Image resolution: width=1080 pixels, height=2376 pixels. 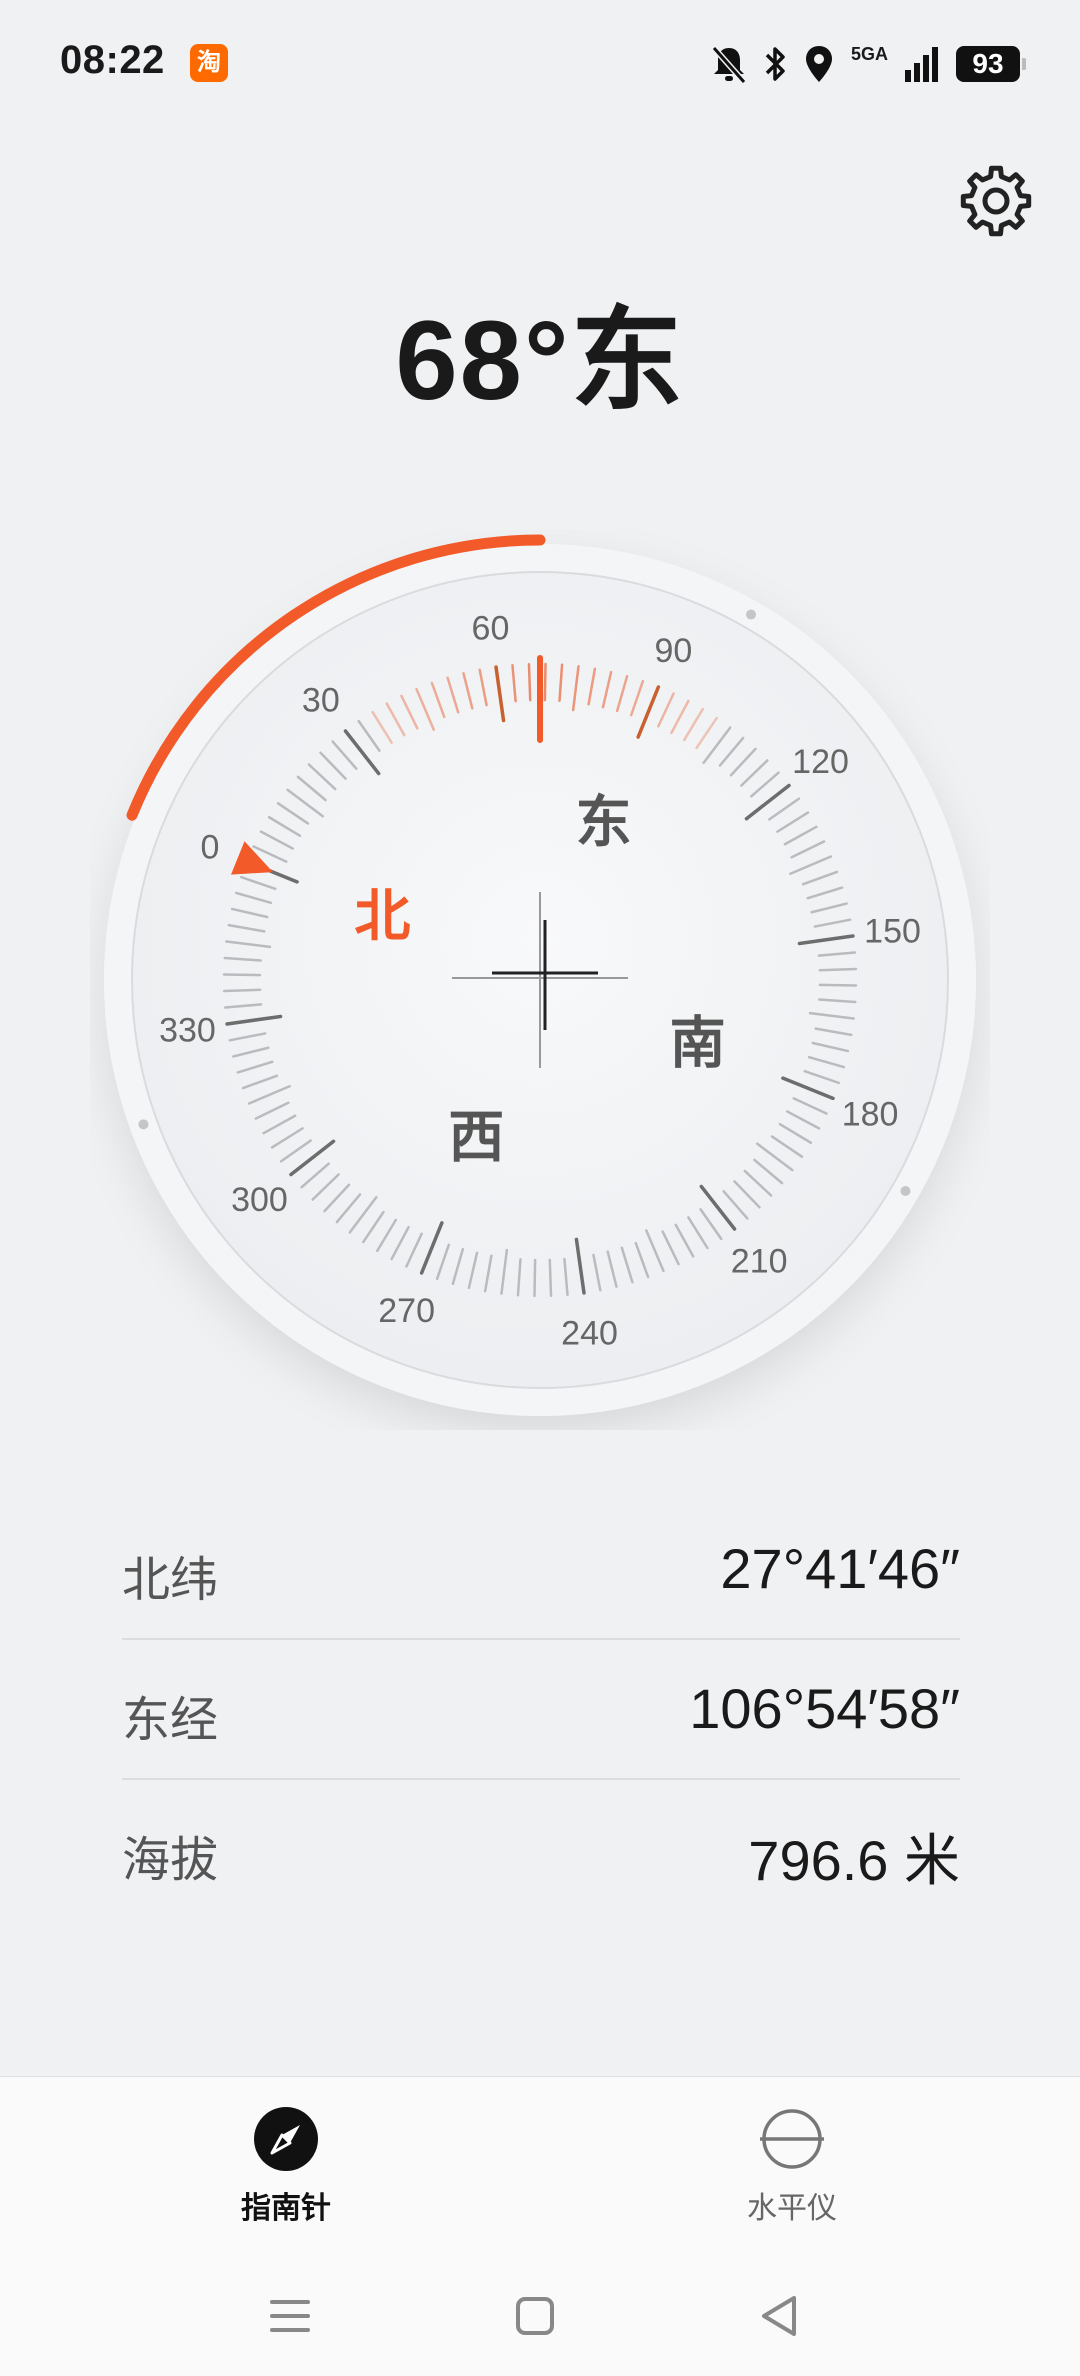 What do you see at coordinates (627, 360) in the screenshot?
I see `heading-direction: 东` at bounding box center [627, 360].